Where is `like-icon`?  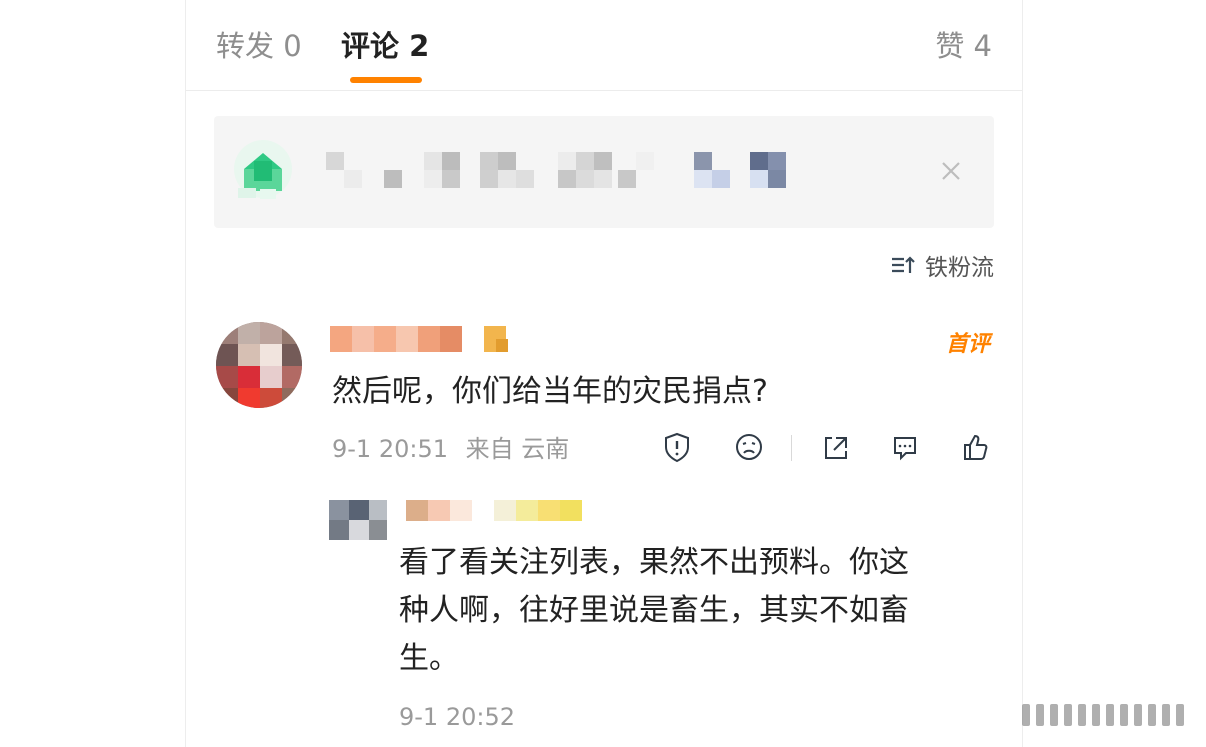 like-icon is located at coordinates (975, 447).